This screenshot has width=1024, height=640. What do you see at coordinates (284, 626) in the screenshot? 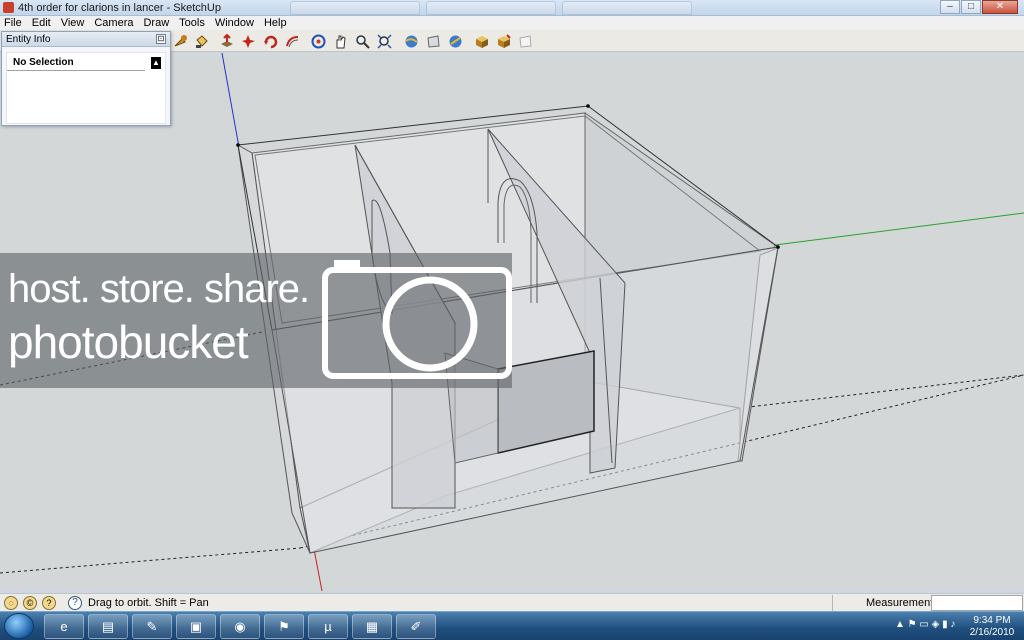
I see `runner-app-icon: ⚑` at bounding box center [284, 626].